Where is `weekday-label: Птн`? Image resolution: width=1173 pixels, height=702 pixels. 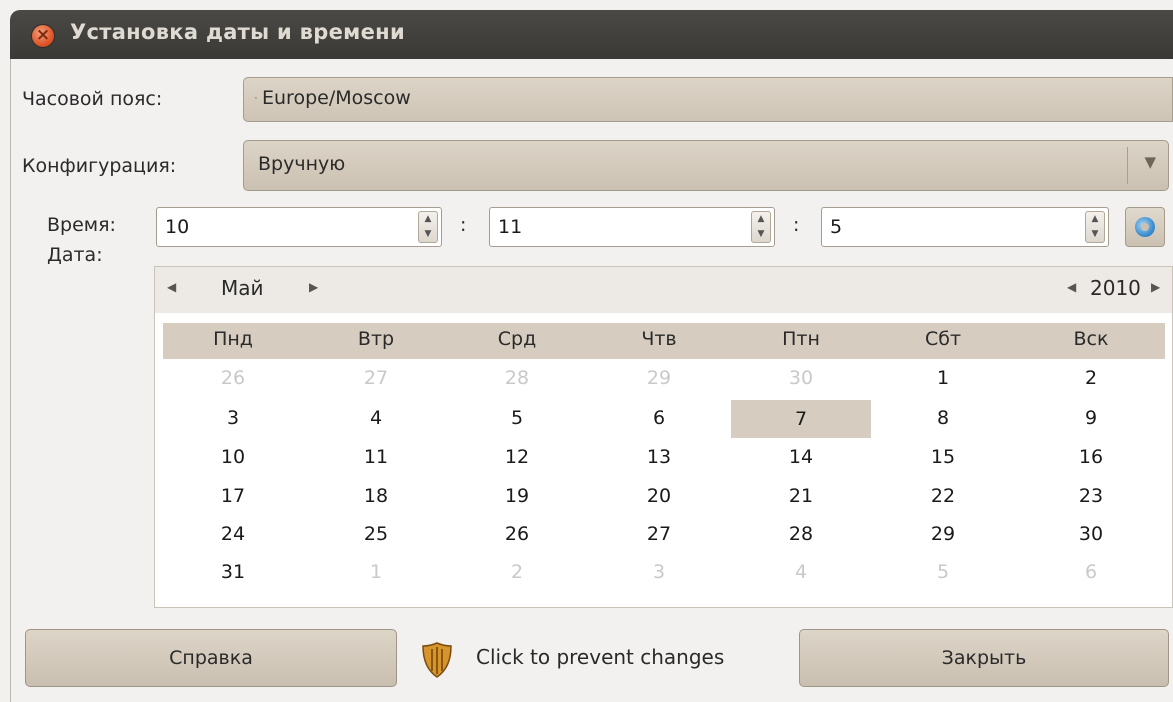 weekday-label: Птн is located at coordinates (801, 339).